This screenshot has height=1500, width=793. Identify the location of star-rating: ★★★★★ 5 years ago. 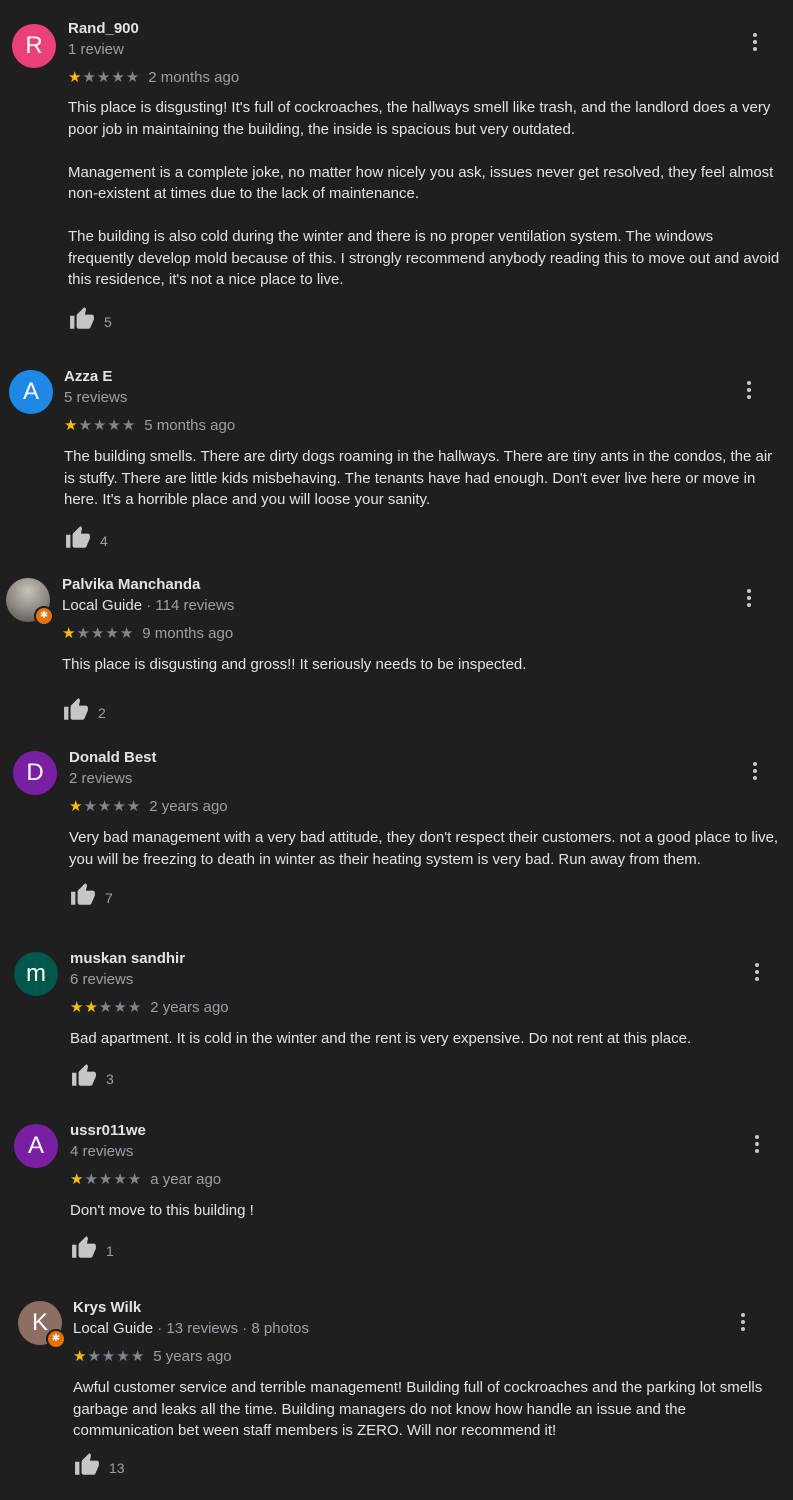
(152, 1356).